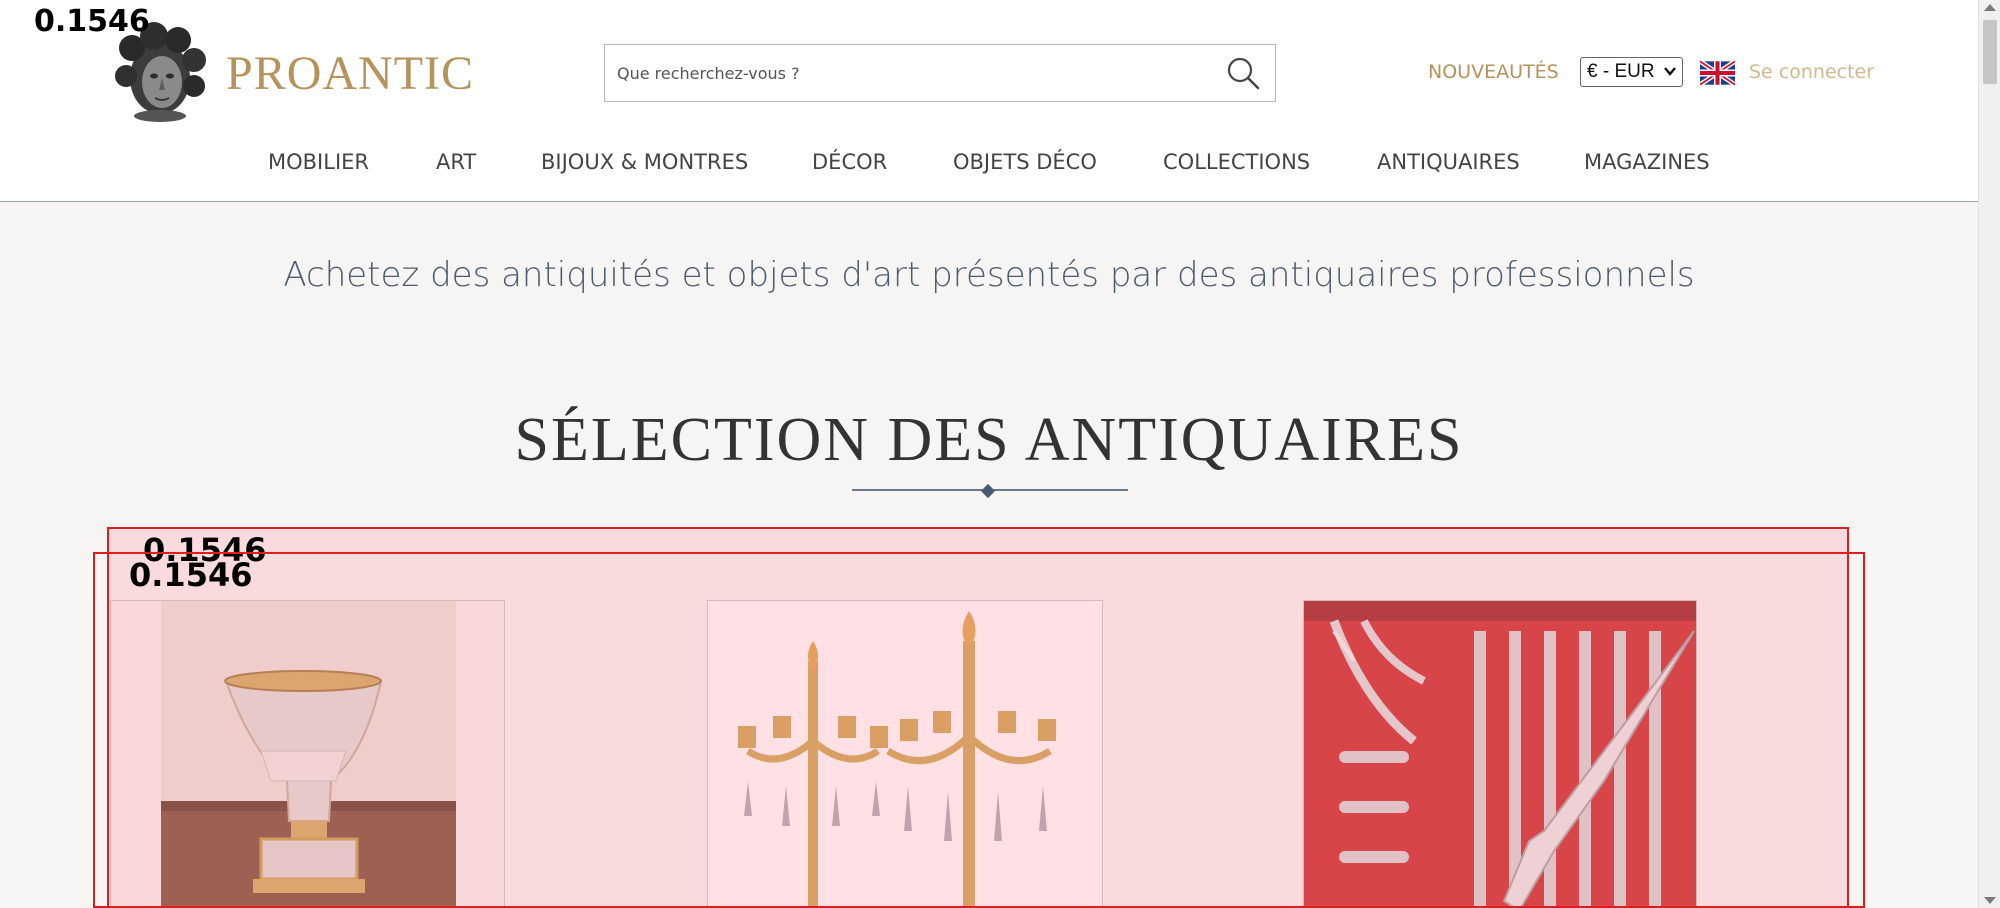  I want to click on scroll-up-arrow-icon, so click(1990, 7).